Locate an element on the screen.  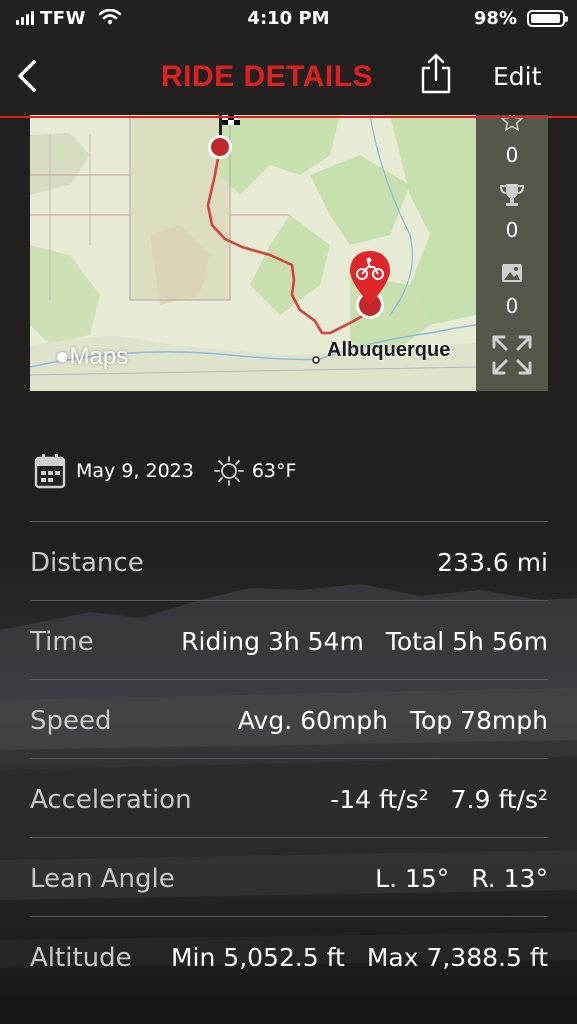
min-altitude-value: Min 5,052.5 ft is located at coordinates (257, 957).